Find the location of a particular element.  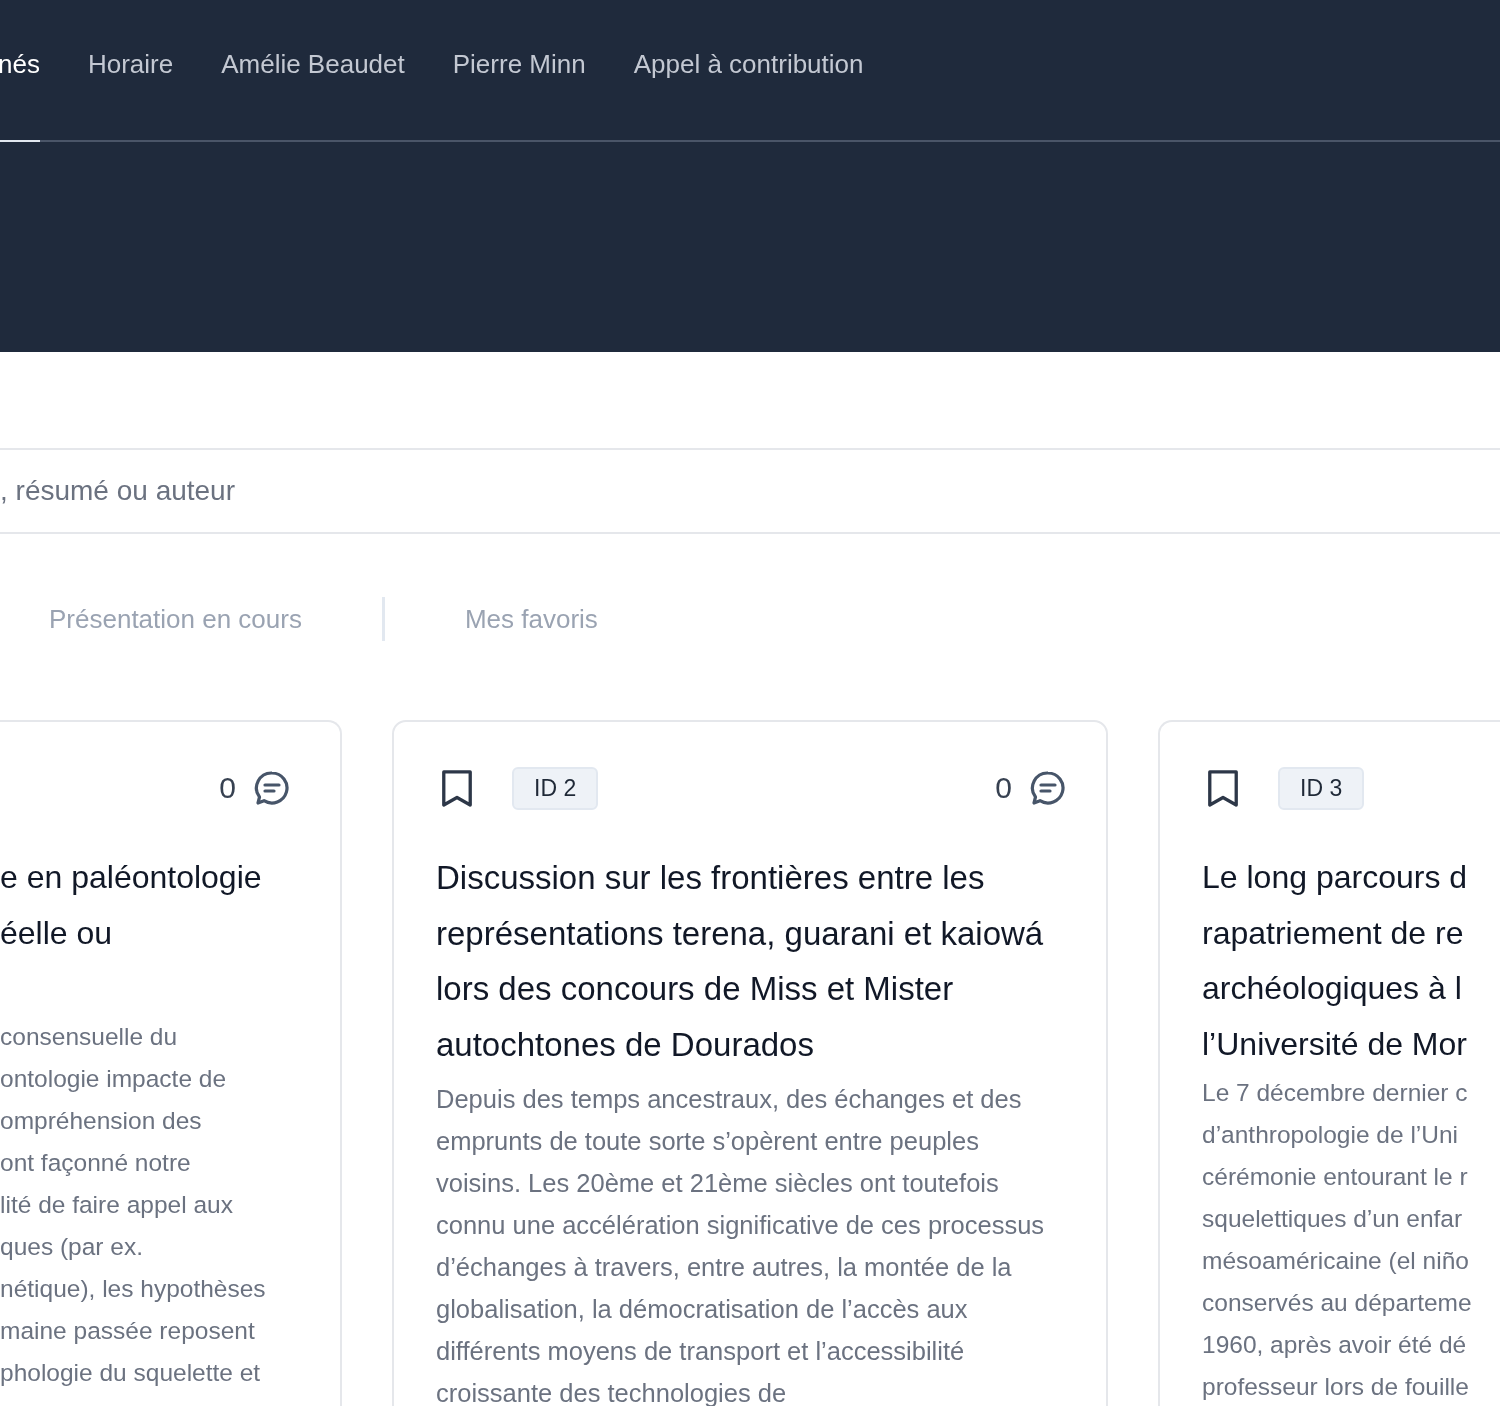

description-line: mésoaméricaine (el niño is located at coordinates (1336, 1261).